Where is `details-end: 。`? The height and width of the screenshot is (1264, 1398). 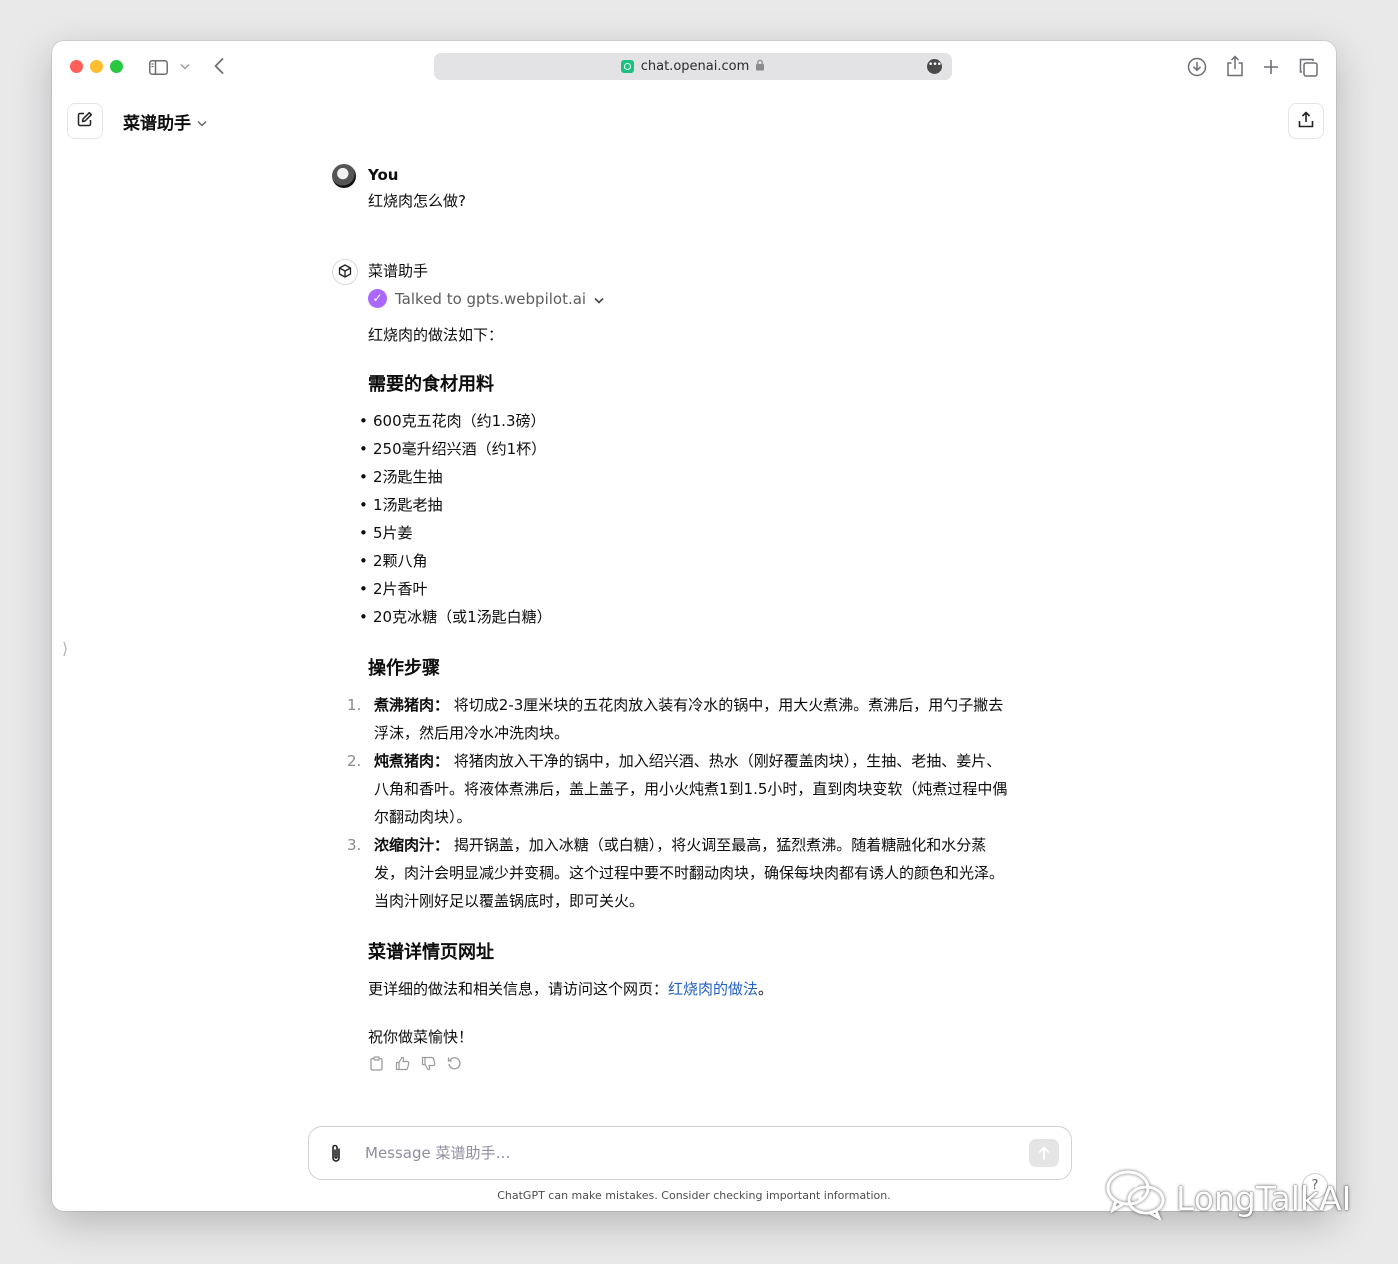 details-end: 。 is located at coordinates (766, 989).